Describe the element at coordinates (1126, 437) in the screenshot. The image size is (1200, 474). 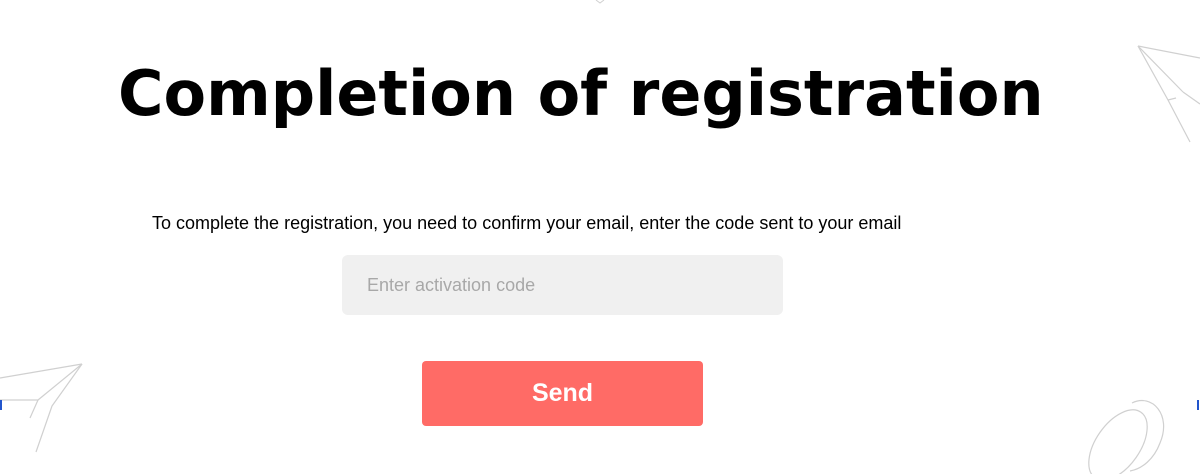
I see `coin-icon` at that location.